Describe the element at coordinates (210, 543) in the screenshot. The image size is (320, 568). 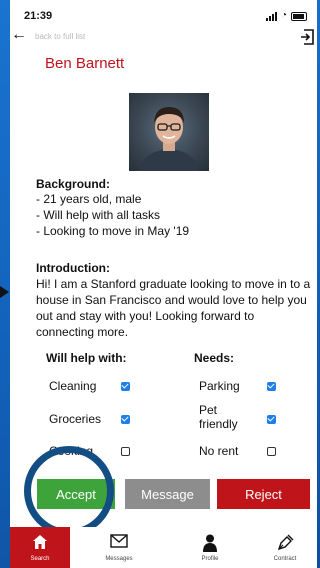
I see `person-icon` at that location.